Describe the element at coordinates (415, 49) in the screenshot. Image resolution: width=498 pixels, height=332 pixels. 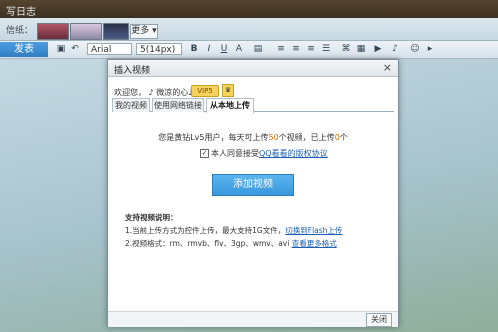
I see `emoji-icon: ☺` at that location.